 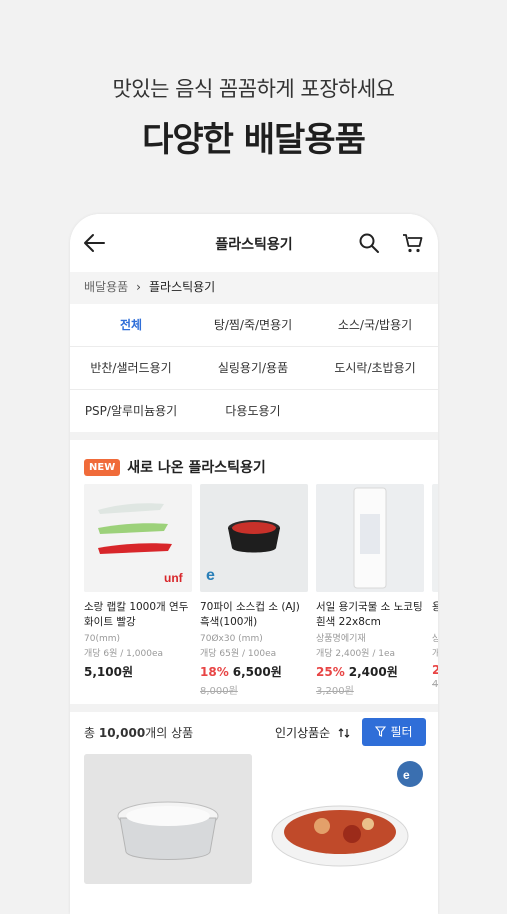 I want to click on product-original-price: 8,000원, so click(x=219, y=691).